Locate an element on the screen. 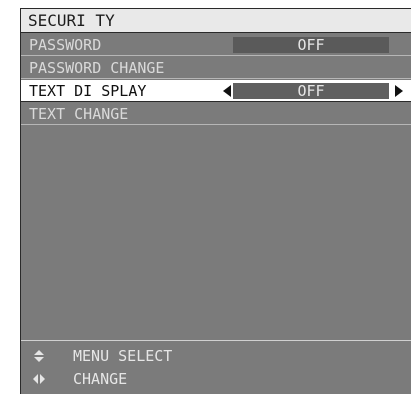 The image size is (411, 394). arrow-left-icon is located at coordinates (227, 91).